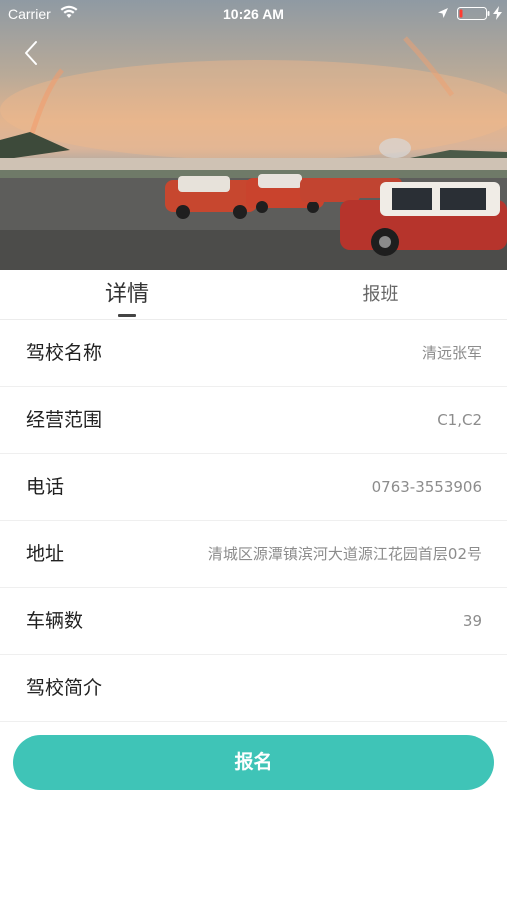 Image resolution: width=507 pixels, height=900 pixels. I want to click on info-row-address: 地址 清城区源潭镇滨河大道源江花园首层02号, so click(253, 554).